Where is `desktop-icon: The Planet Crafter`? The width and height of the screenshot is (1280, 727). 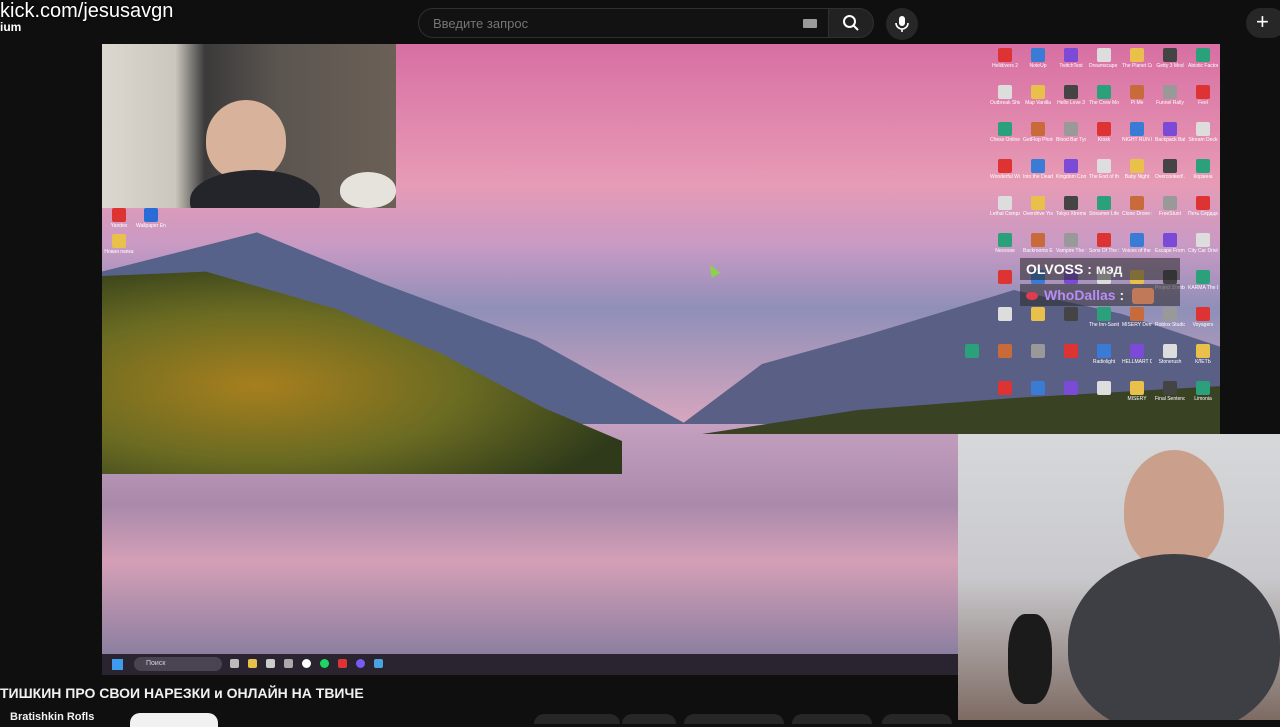 desktop-icon: The Planet Crafter is located at coordinates (1137, 58).